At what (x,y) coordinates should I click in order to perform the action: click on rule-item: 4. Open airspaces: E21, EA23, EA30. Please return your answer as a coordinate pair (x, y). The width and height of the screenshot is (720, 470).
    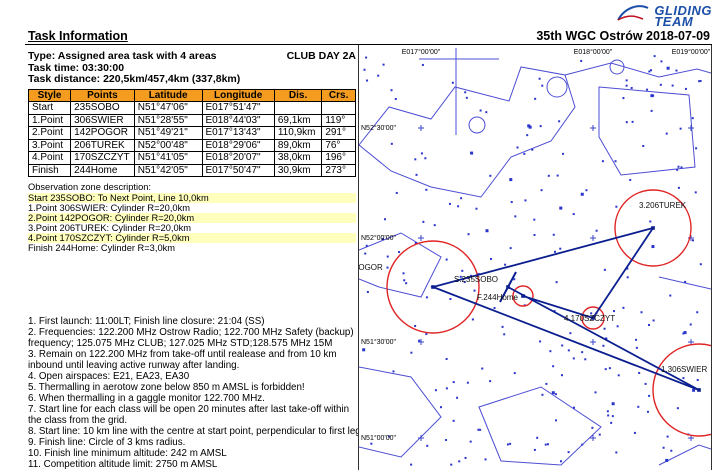
    Looking at the image, I should click on (109, 376).